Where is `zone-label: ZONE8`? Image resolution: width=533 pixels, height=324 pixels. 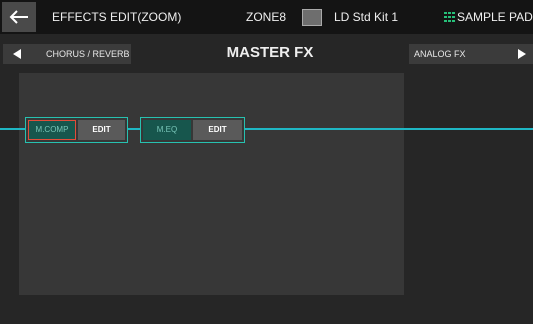 zone-label: ZONE8 is located at coordinates (266, 17).